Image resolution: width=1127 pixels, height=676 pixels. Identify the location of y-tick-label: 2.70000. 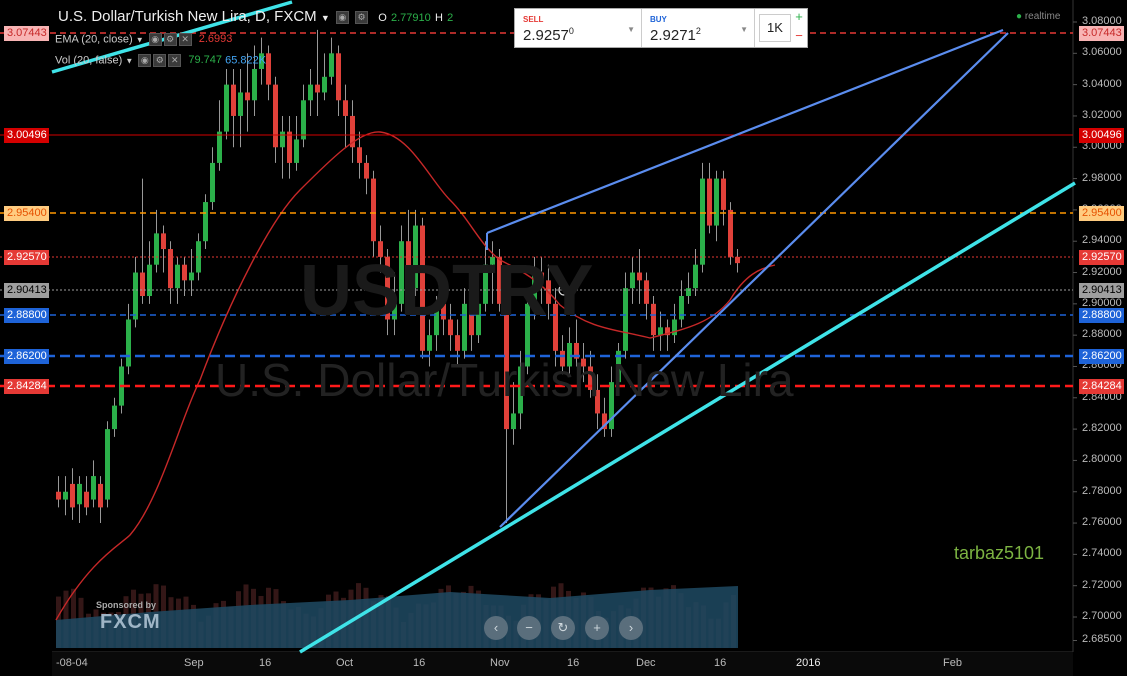
(1102, 616).